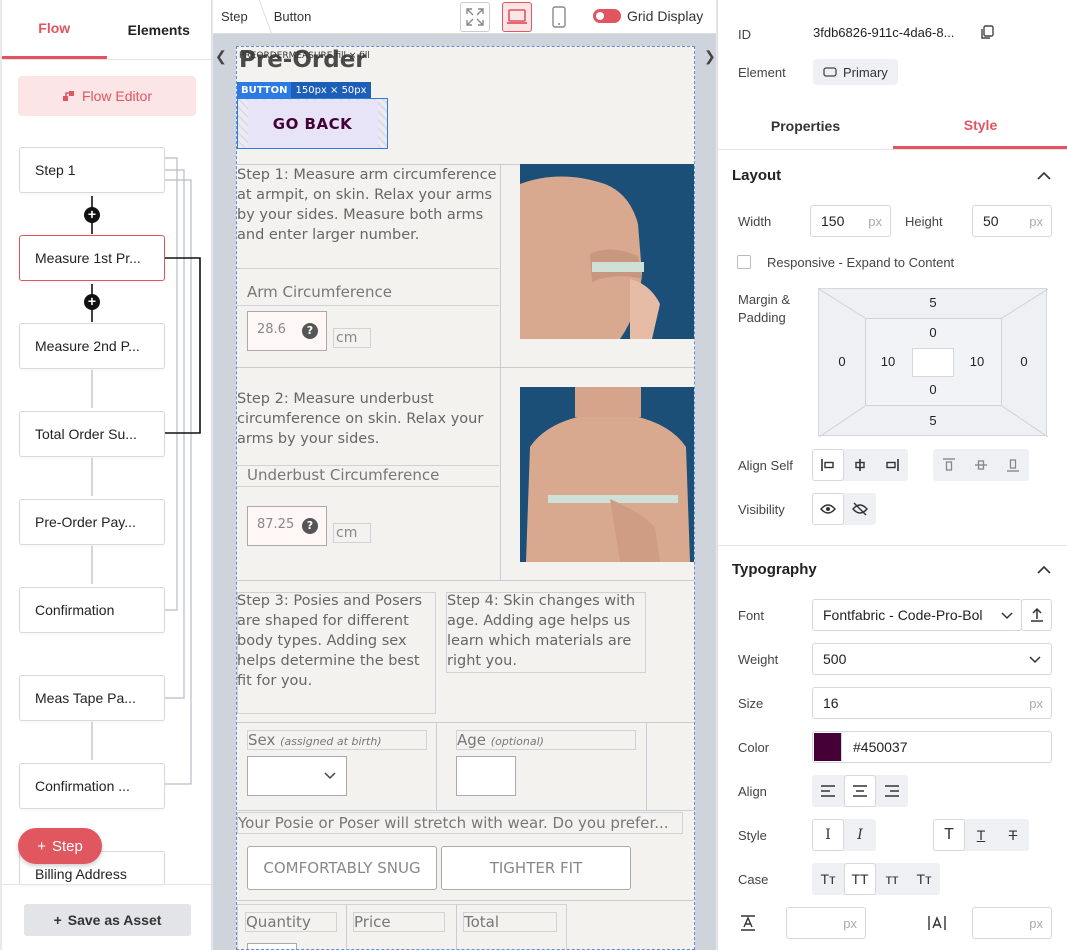 Image resolution: width=1067 pixels, height=950 pixels. I want to click on breadcrumb-button: Button, so click(293, 16).